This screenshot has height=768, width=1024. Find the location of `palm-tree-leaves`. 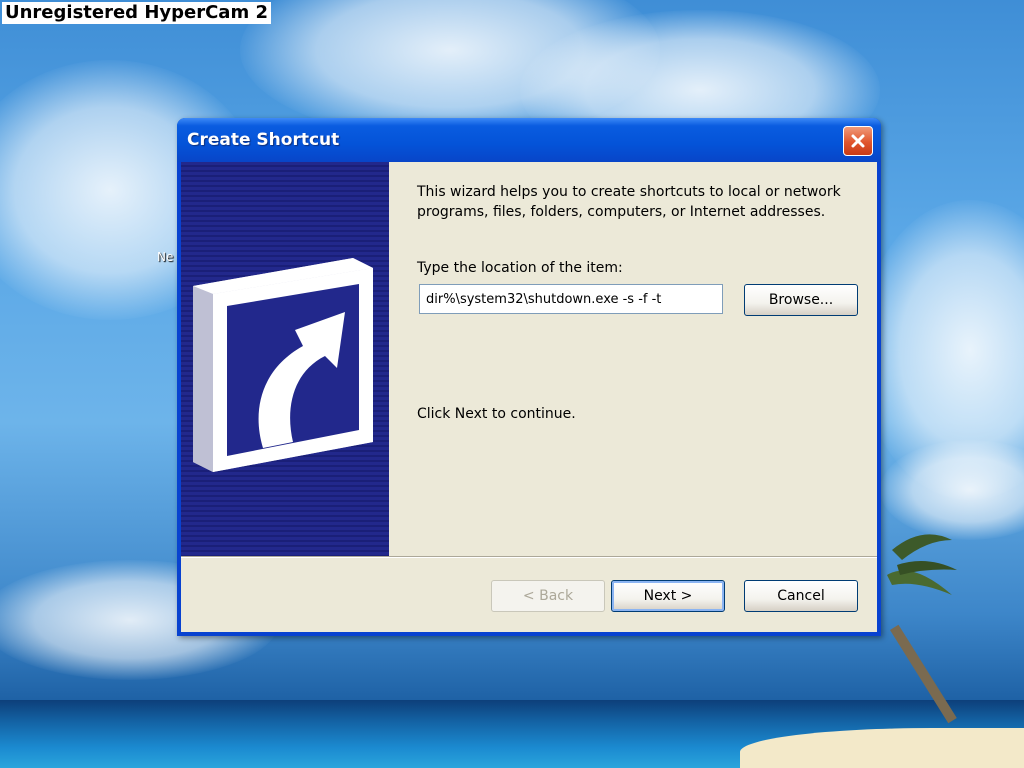

palm-tree-leaves is located at coordinates (922, 564).